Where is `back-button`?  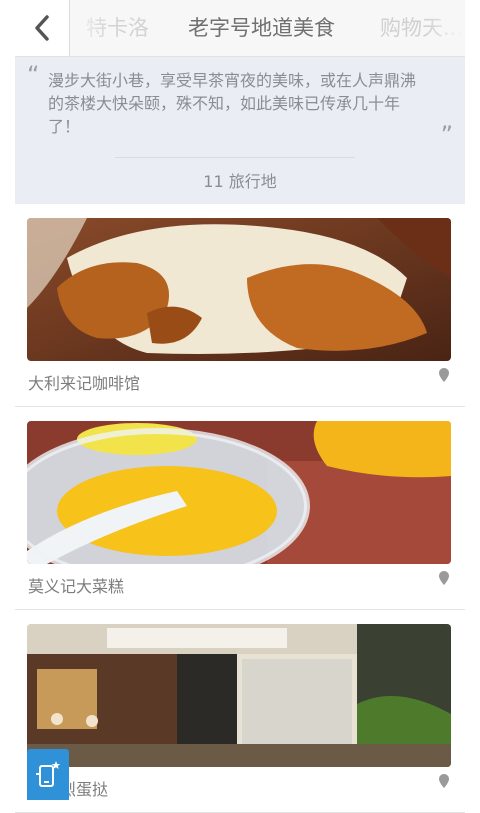
back-button is located at coordinates (42, 28).